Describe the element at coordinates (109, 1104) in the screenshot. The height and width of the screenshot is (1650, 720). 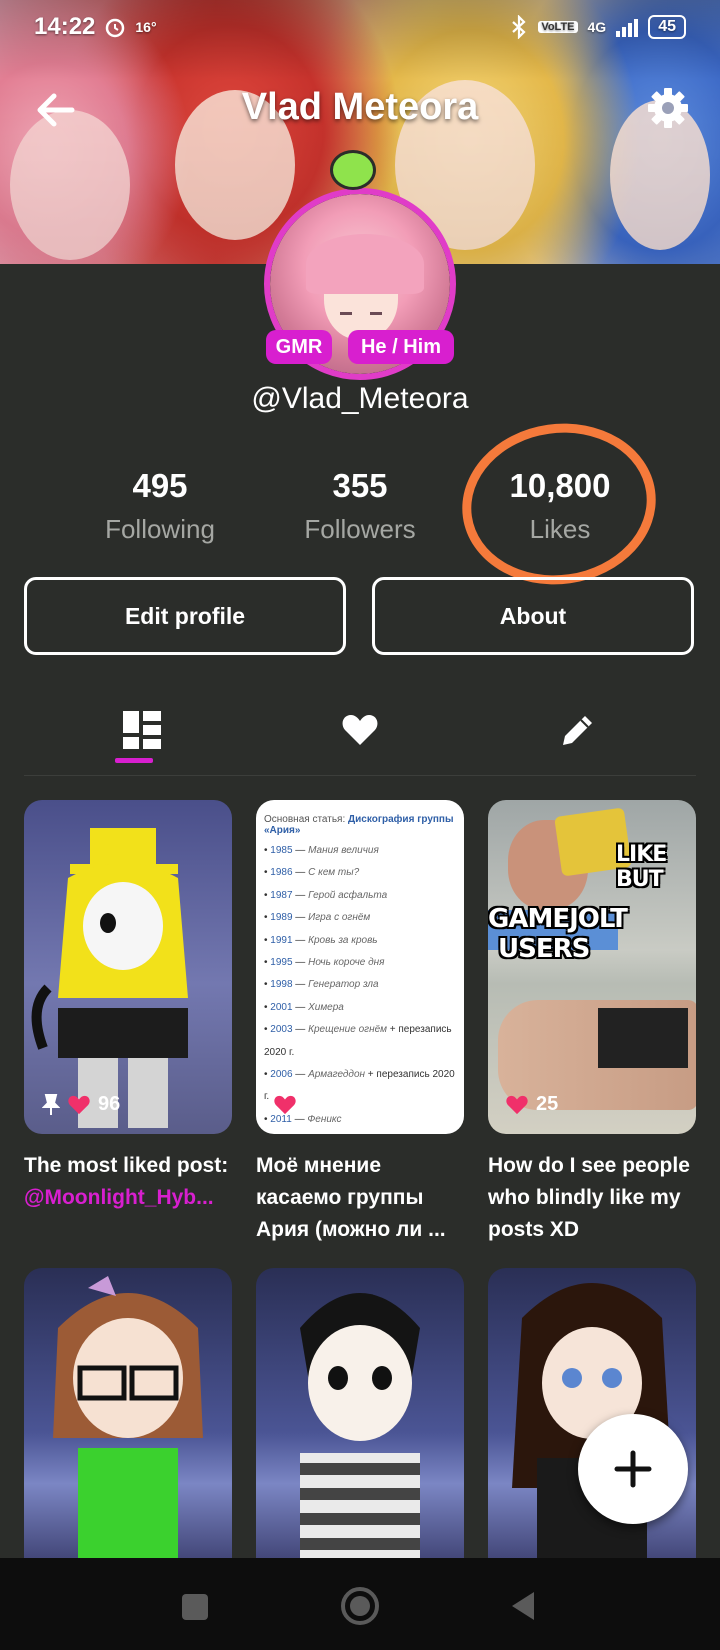
I see `like-count: 96` at that location.